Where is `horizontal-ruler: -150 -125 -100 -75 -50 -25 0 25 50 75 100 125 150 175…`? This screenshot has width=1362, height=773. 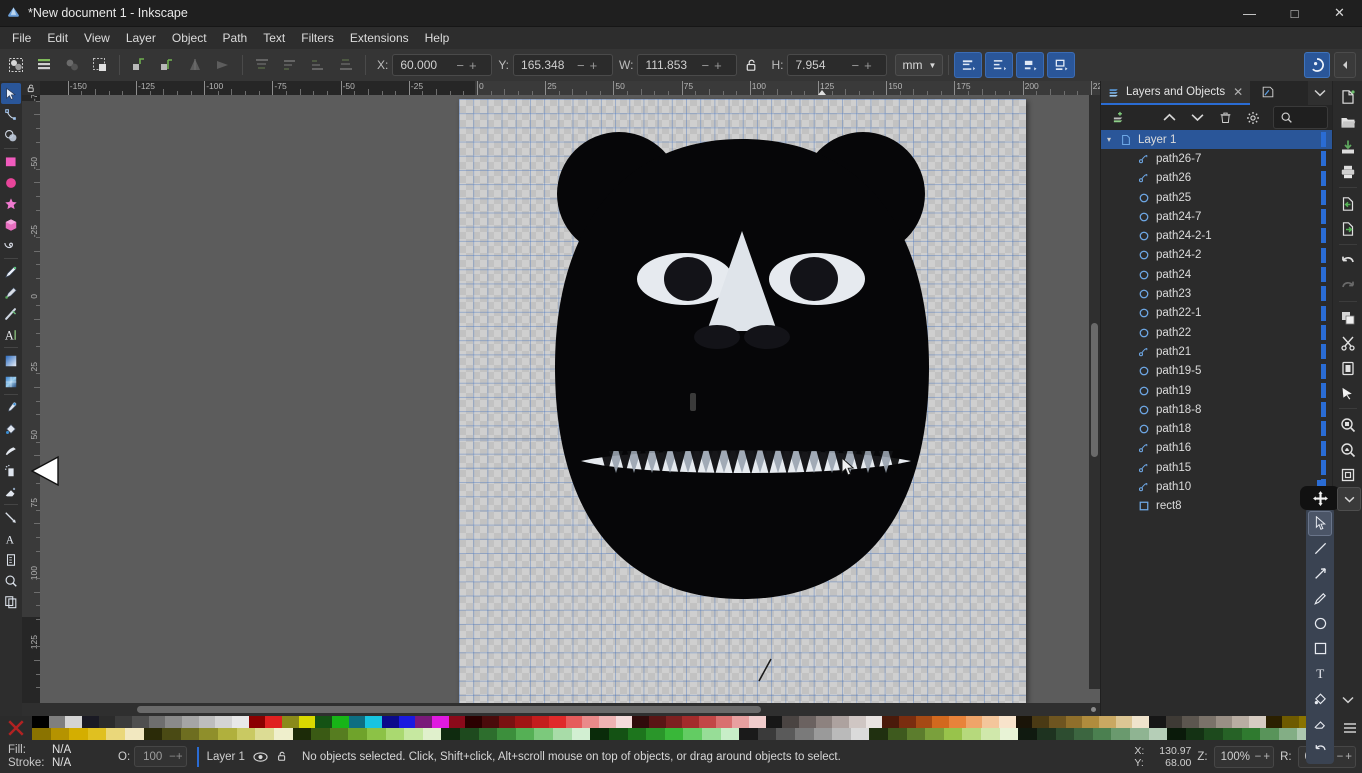 horizontal-ruler: -150 -125 -100 -75 -50 -25 0 25 50 75 100 125 150 175… is located at coordinates (570, 88).